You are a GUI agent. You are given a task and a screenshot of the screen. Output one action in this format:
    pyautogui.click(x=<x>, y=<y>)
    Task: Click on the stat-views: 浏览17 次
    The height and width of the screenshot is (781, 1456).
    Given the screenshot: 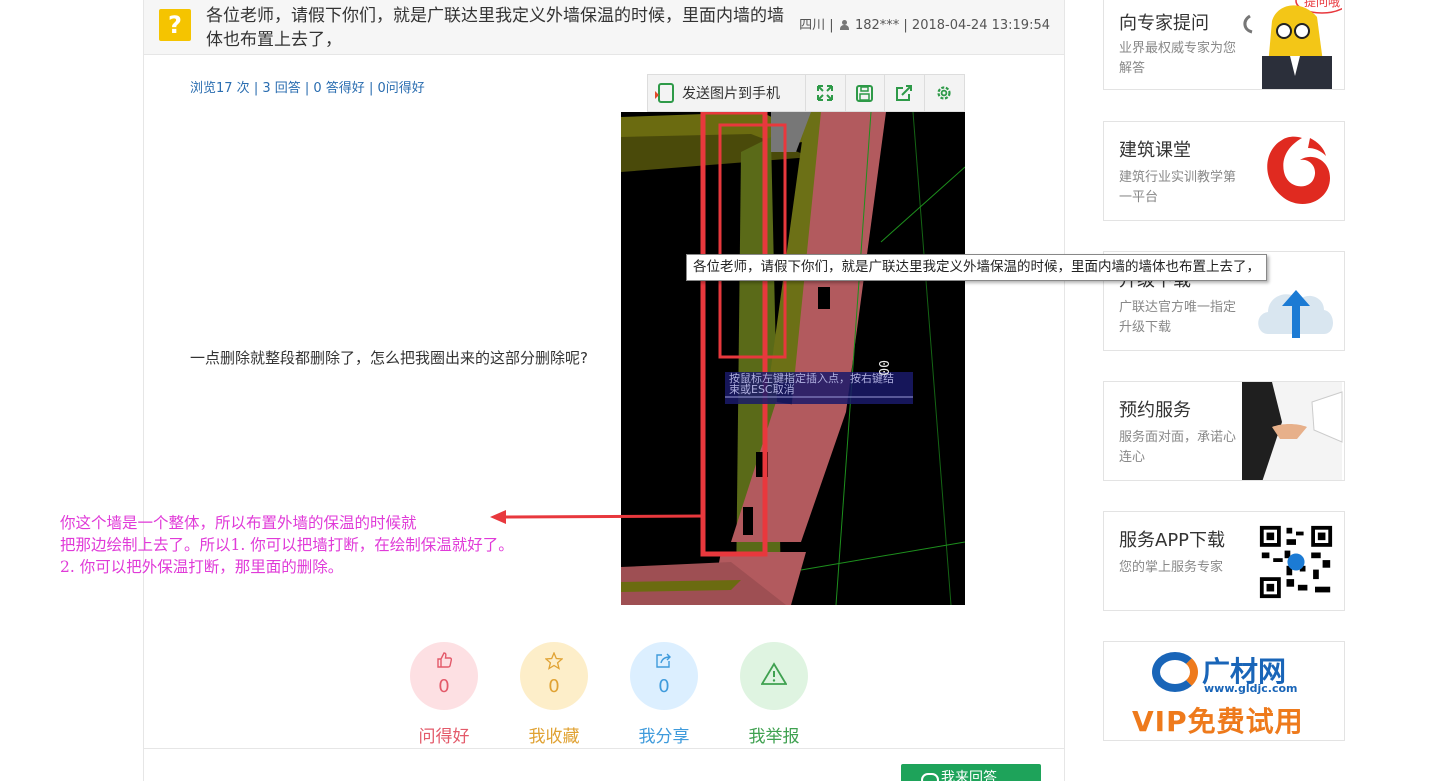 What is the action you would take?
    pyautogui.click(x=220, y=88)
    